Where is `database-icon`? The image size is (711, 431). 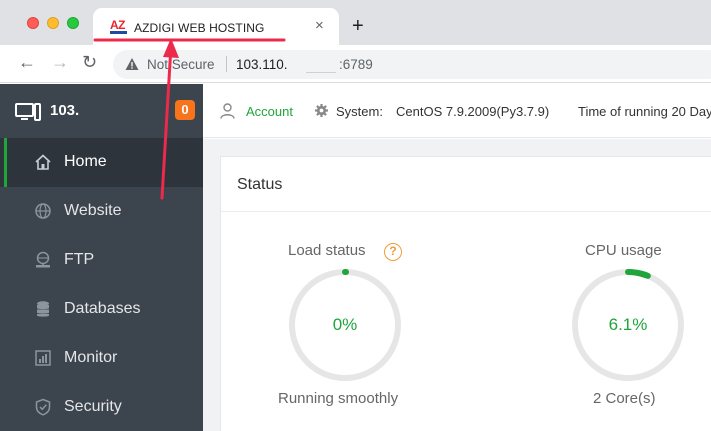 database-icon is located at coordinates (43, 309).